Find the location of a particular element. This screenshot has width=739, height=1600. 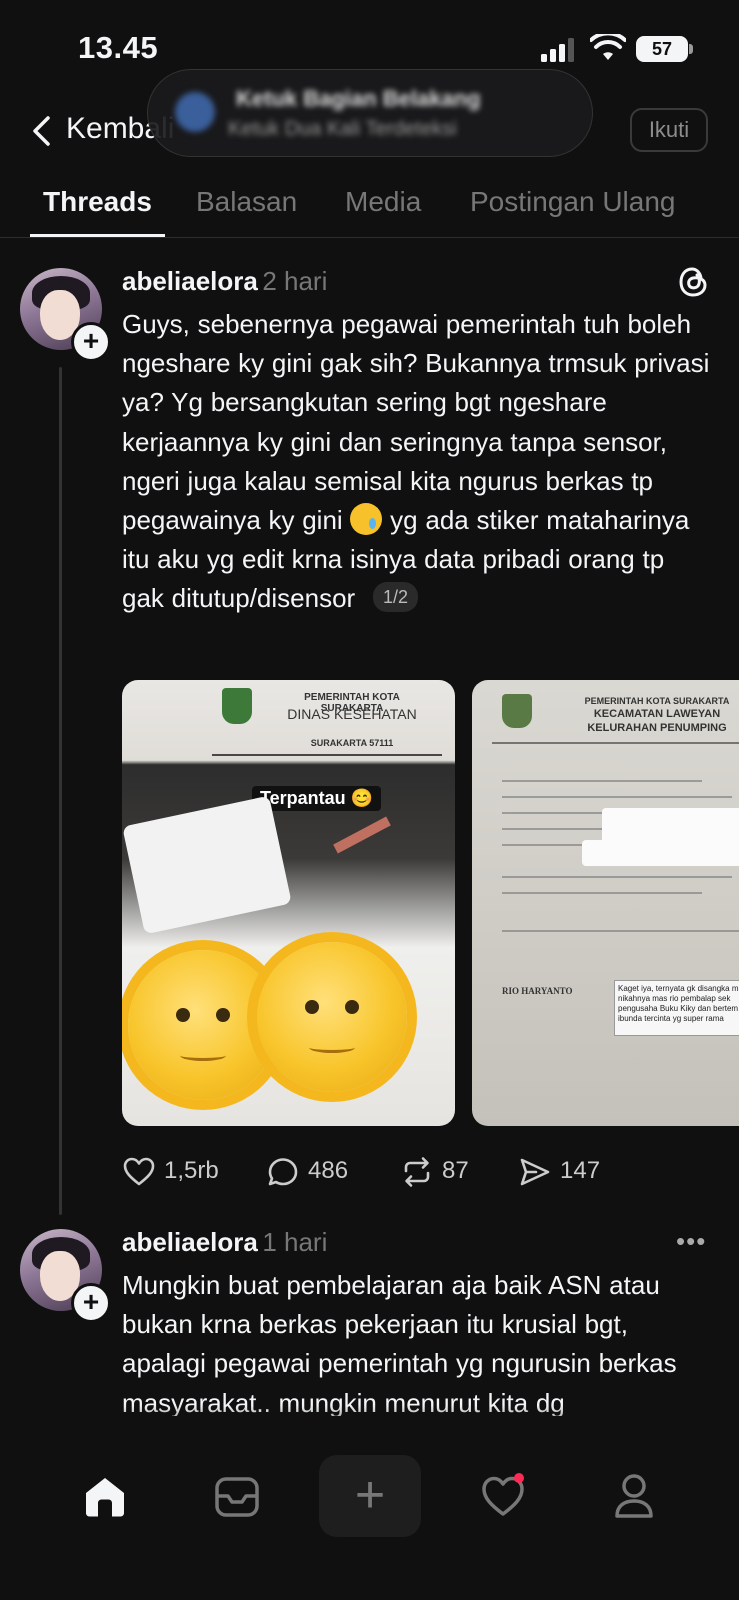

repost-button: 87 is located at coordinates (440, 1172).